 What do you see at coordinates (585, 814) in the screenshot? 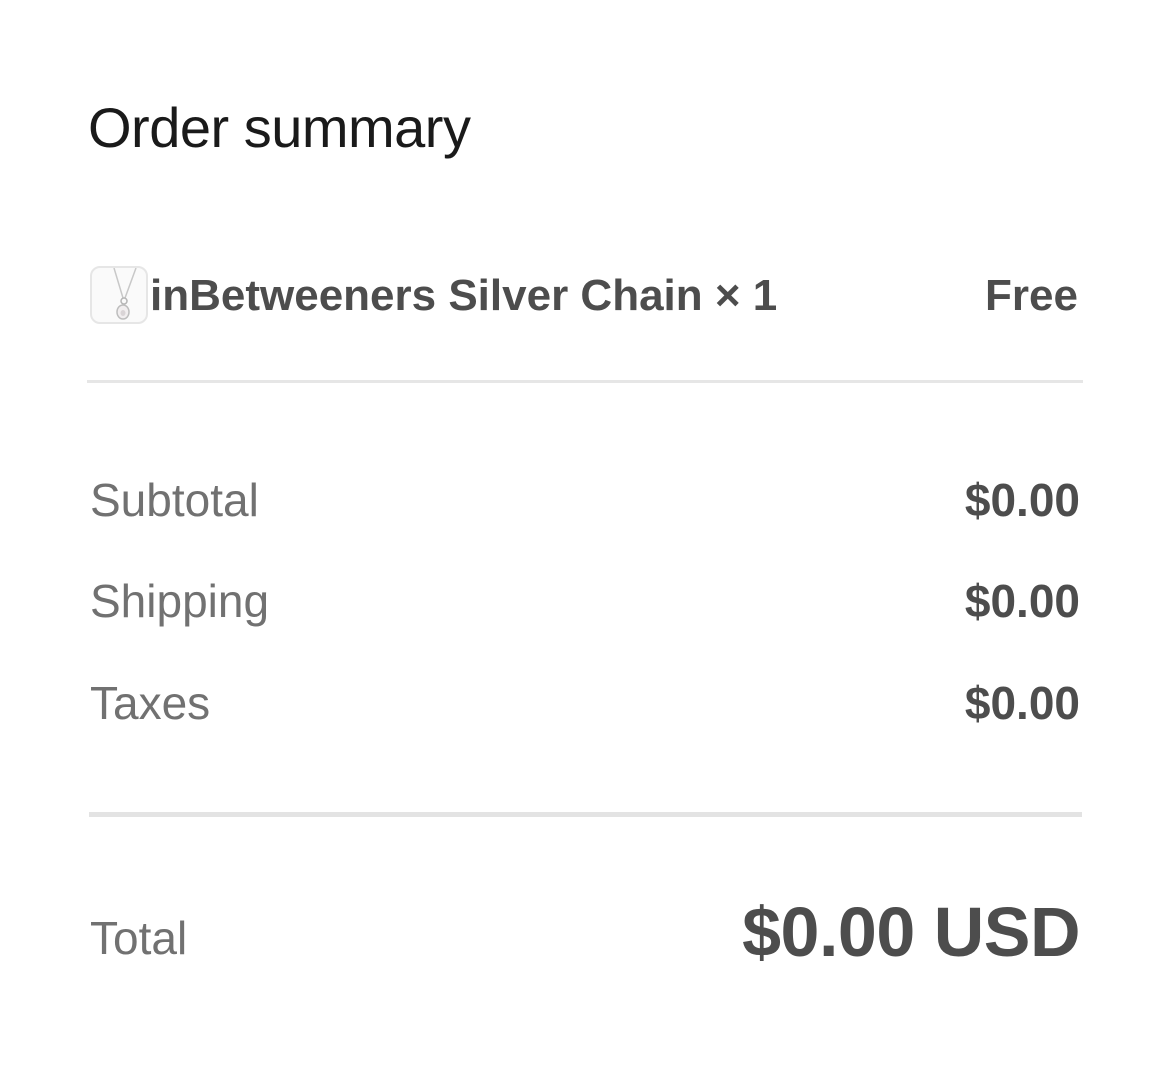
I see `total-divider` at bounding box center [585, 814].